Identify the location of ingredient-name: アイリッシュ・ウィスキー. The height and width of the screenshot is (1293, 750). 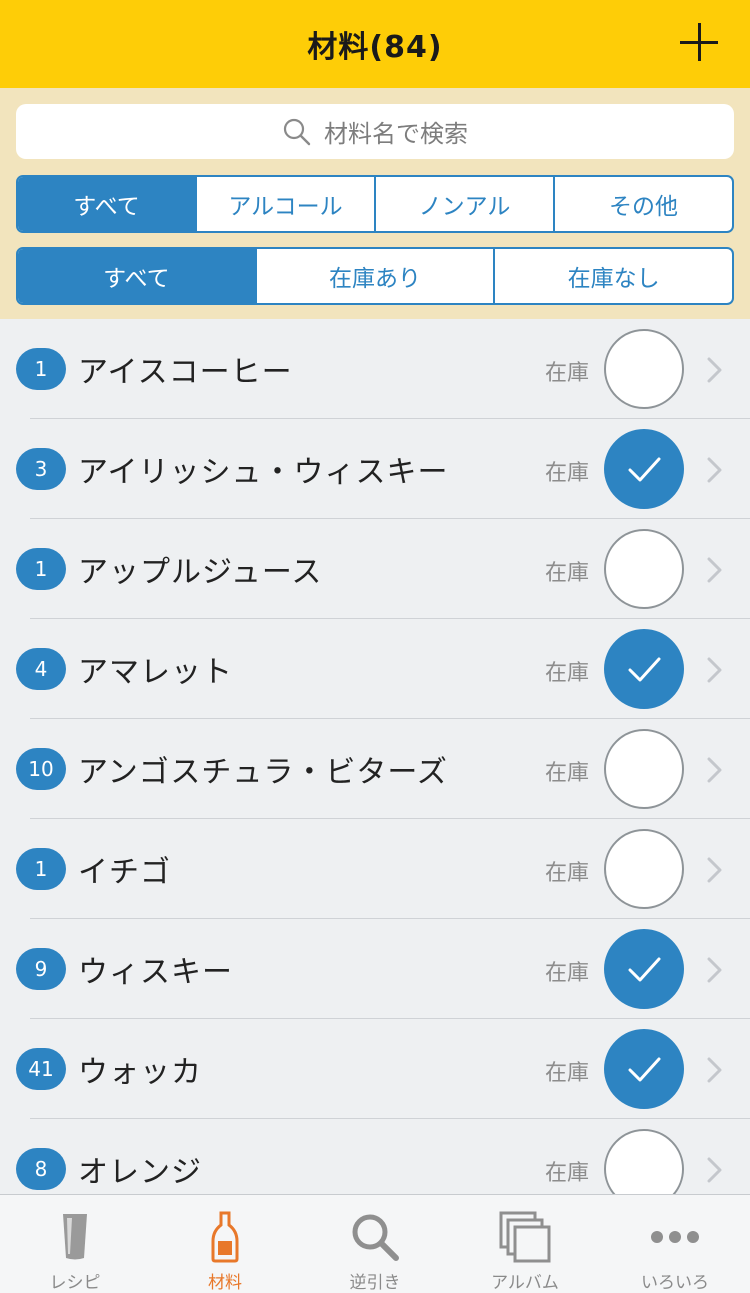
(263, 472).